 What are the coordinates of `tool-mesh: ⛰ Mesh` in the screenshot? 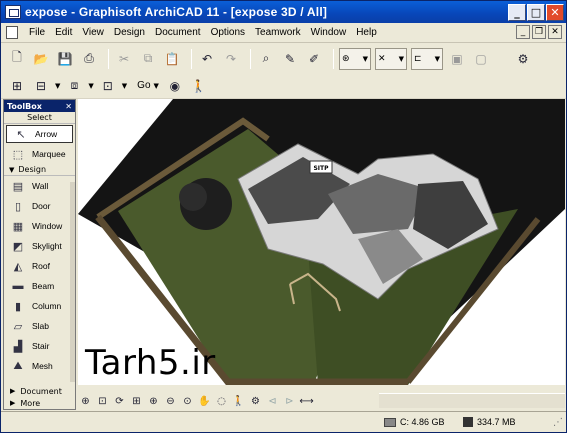 It's located at (39, 366).